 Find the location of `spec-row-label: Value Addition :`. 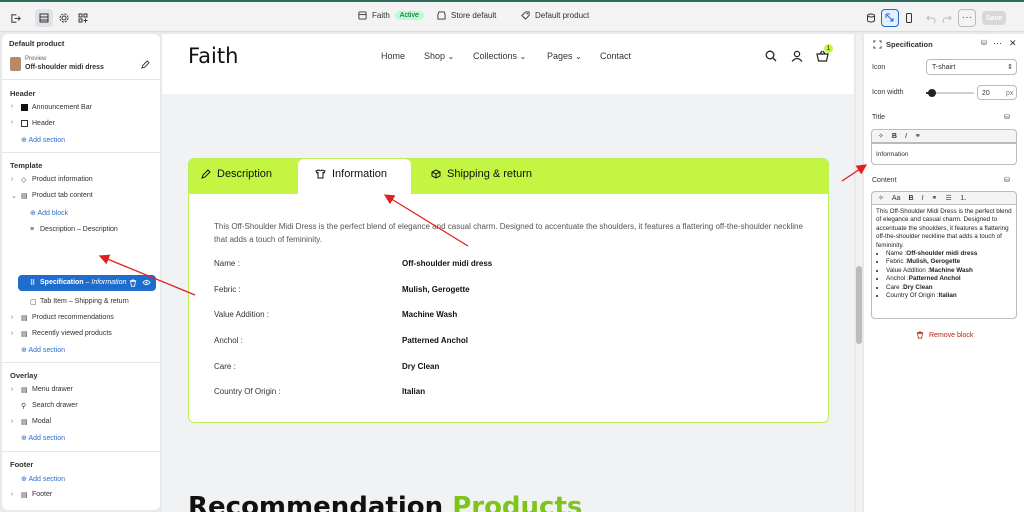

spec-row-label: Value Addition : is located at coordinates (242, 314).